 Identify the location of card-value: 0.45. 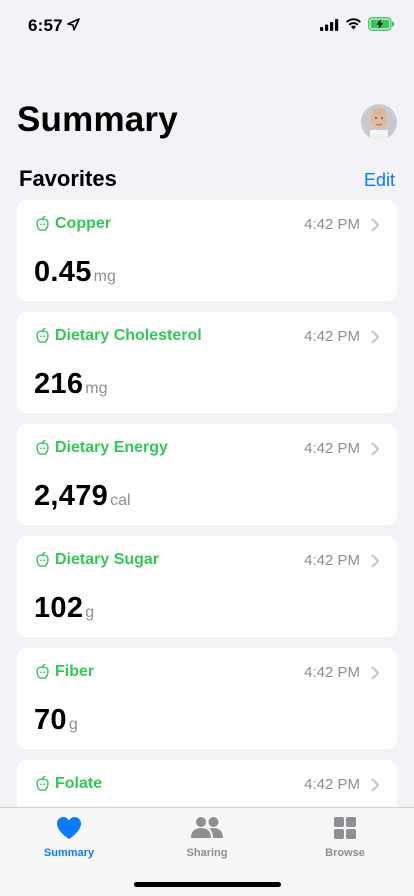
(63, 272).